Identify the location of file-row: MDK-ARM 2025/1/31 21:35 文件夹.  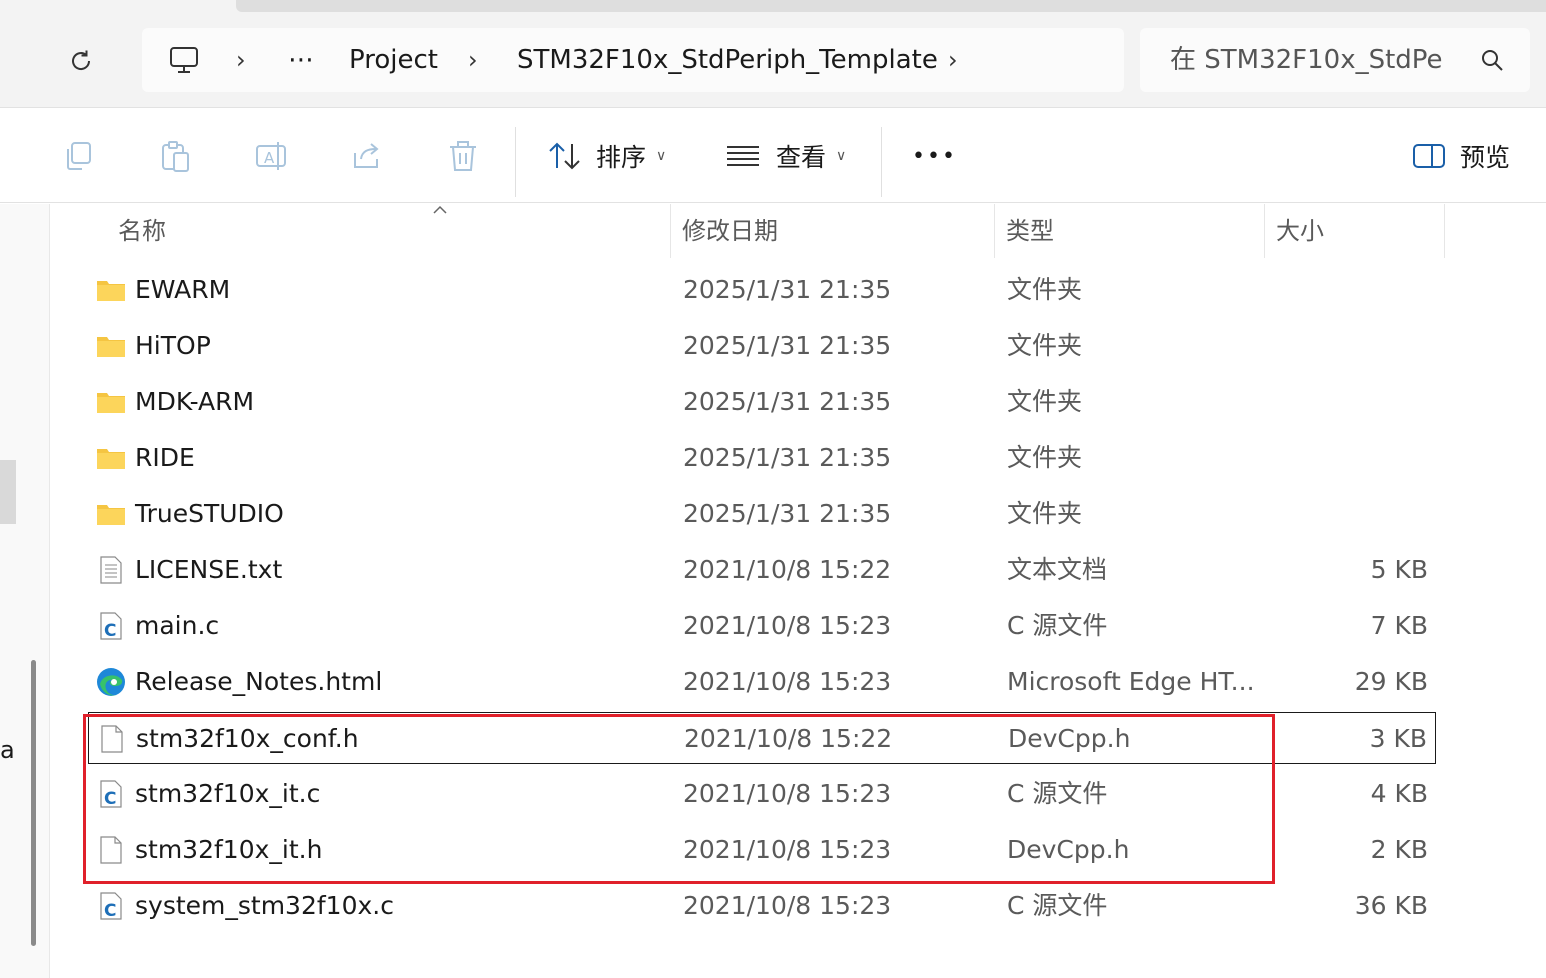
(762, 402).